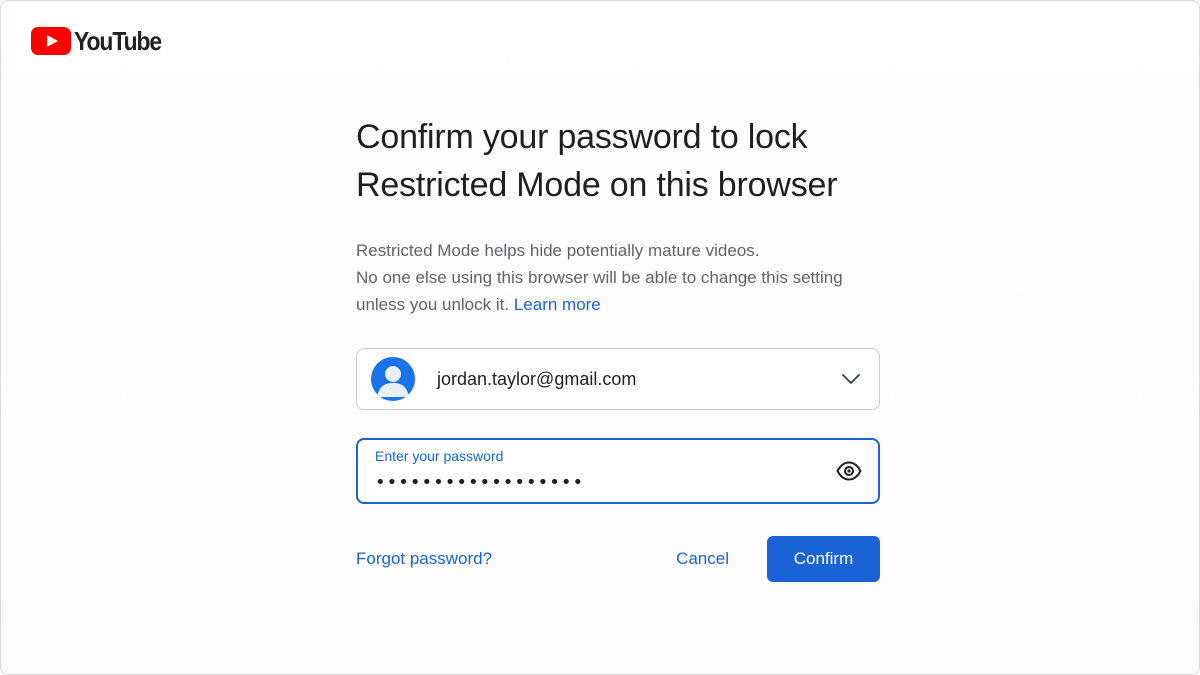 Image resolution: width=1200 pixels, height=675 pixels. Describe the element at coordinates (851, 379) in the screenshot. I see `chevron-down-icon` at that location.